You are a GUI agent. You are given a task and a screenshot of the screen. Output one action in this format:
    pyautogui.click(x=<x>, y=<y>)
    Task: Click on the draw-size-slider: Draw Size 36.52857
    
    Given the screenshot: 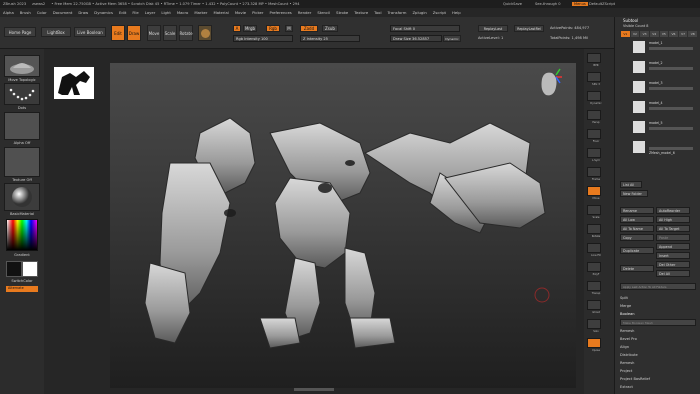 What is the action you would take?
    pyautogui.click(x=416, y=38)
    